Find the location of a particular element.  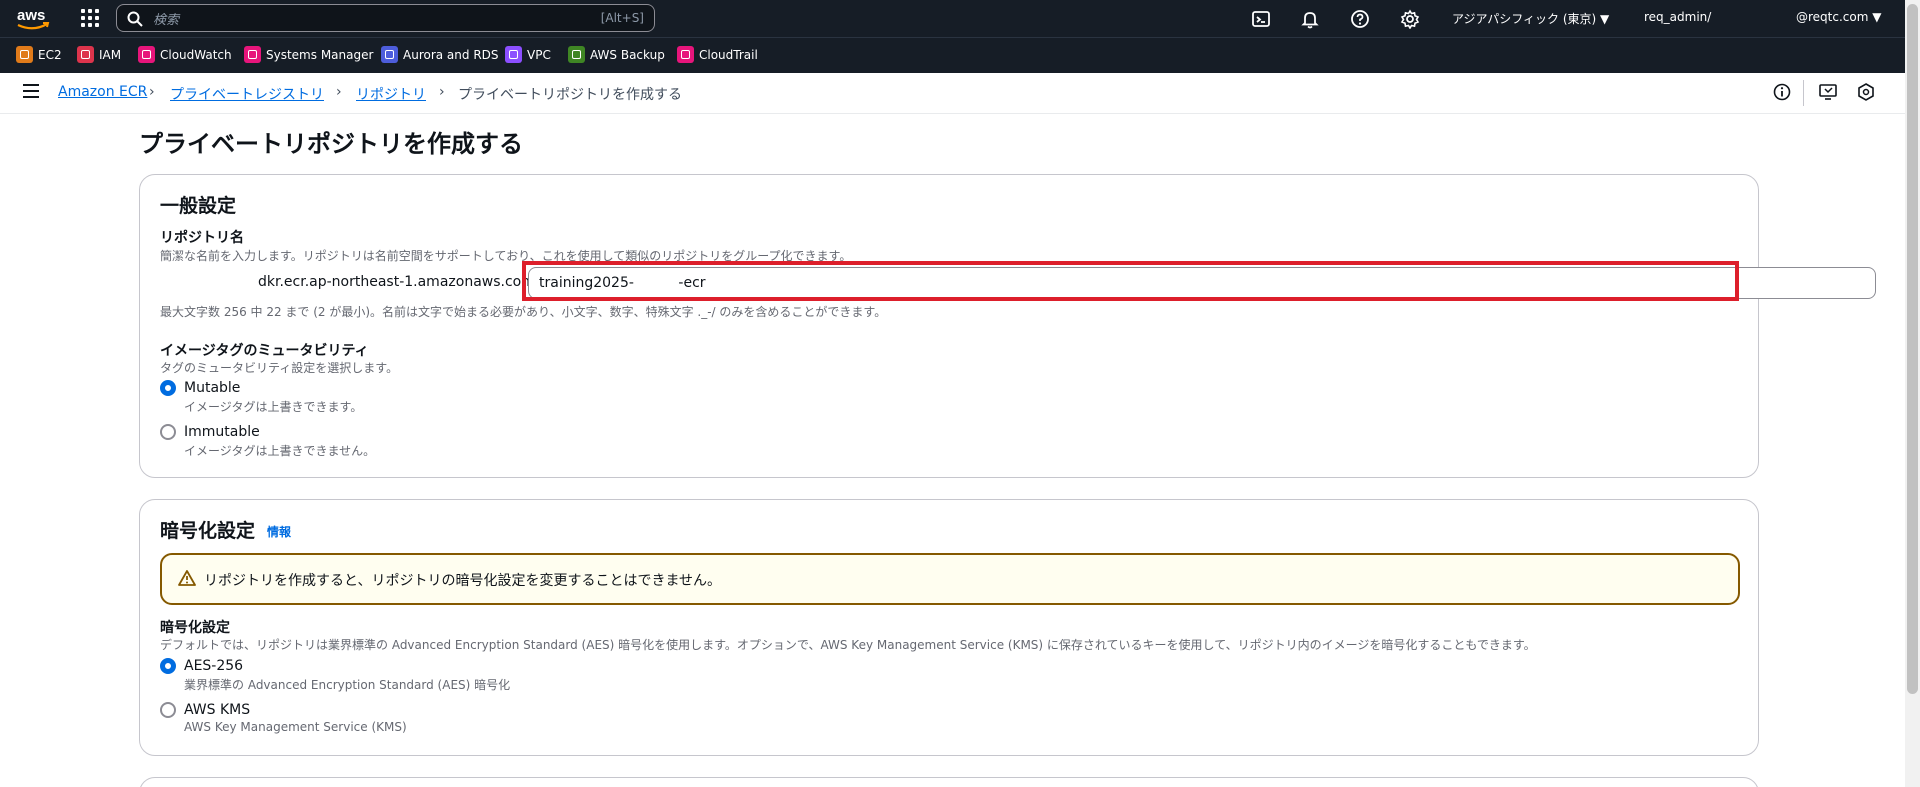

aes256-label: AES-256 is located at coordinates (213, 666).